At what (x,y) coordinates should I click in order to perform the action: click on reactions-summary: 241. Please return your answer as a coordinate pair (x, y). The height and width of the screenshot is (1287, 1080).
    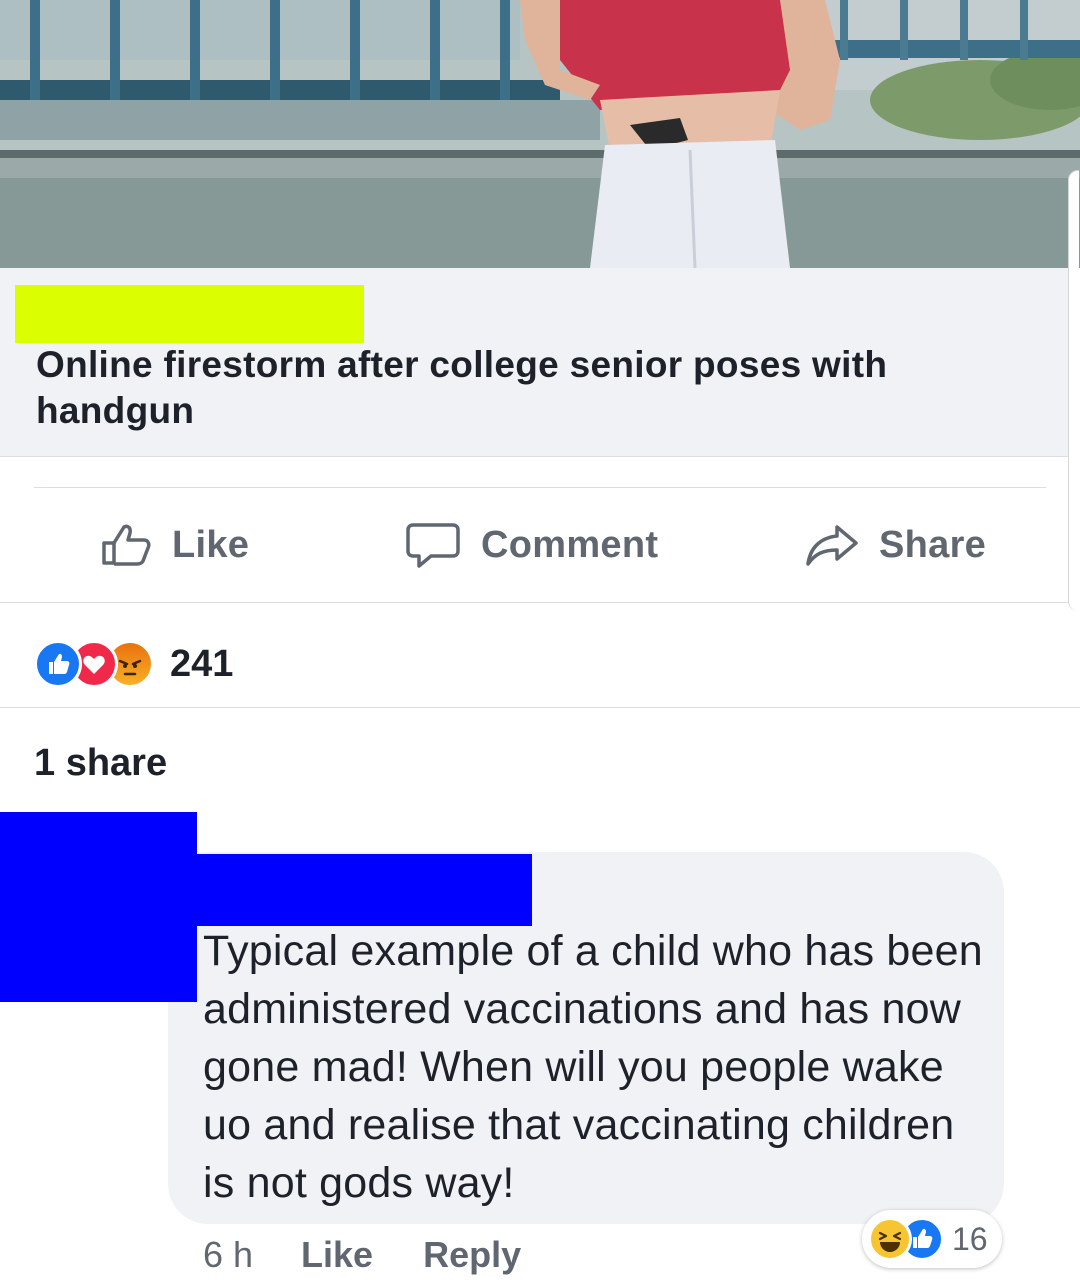
    Looking at the image, I should click on (133, 664).